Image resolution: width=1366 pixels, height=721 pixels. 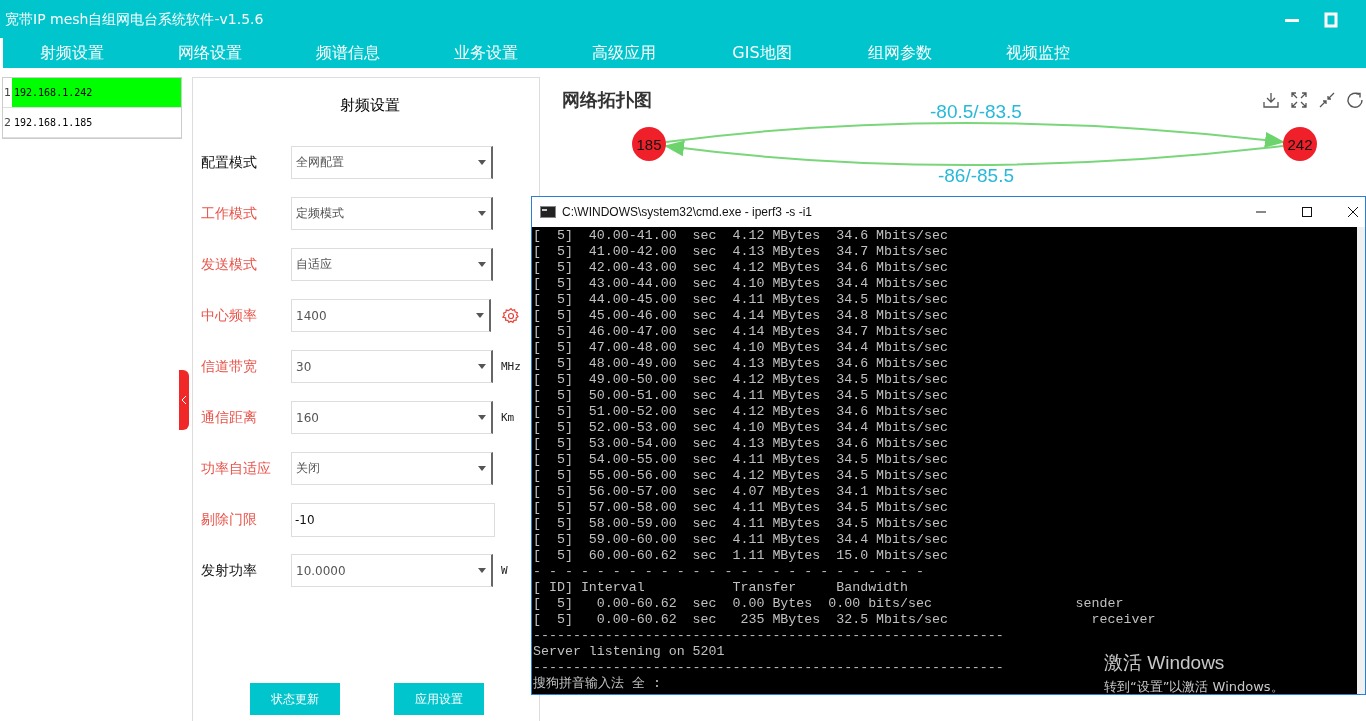 I want to click on panel-title: 射频设置, so click(x=370, y=105).